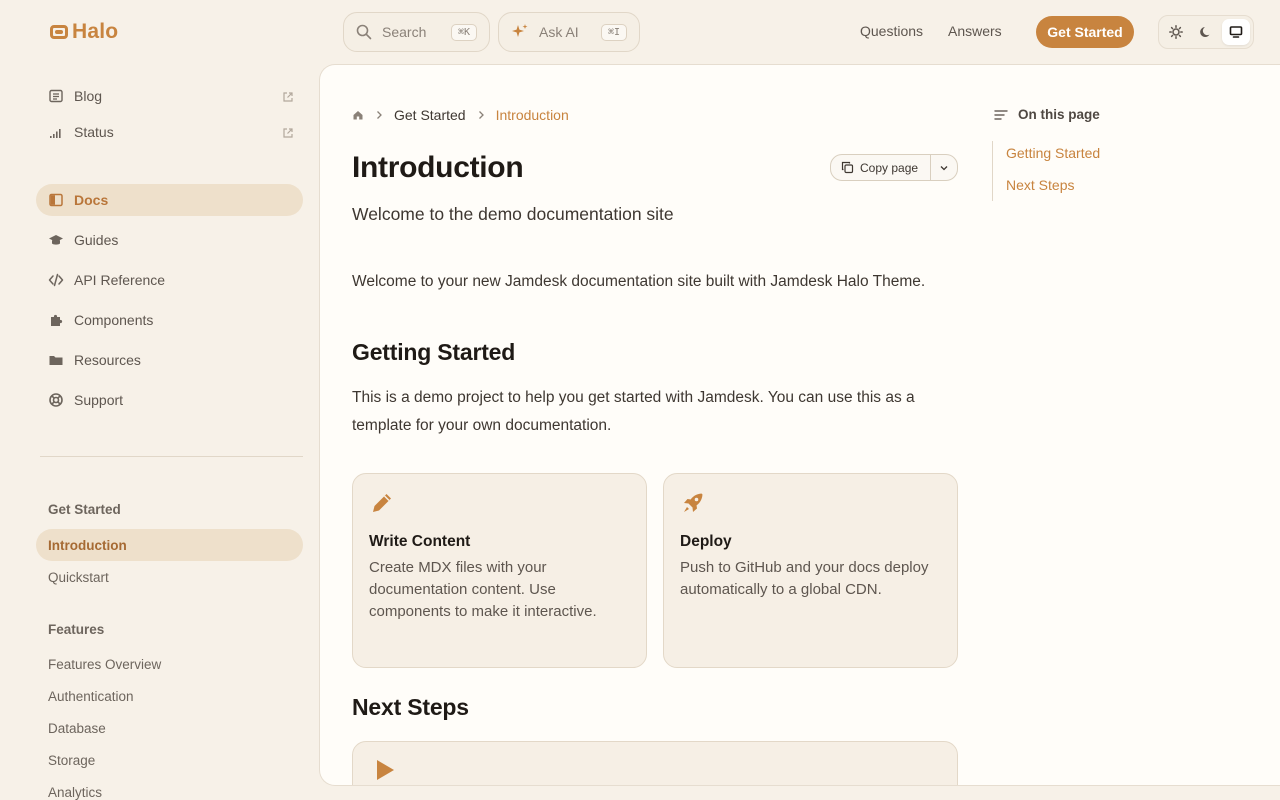 The width and height of the screenshot is (1280, 800). I want to click on page-title: Introduction, so click(438, 167).